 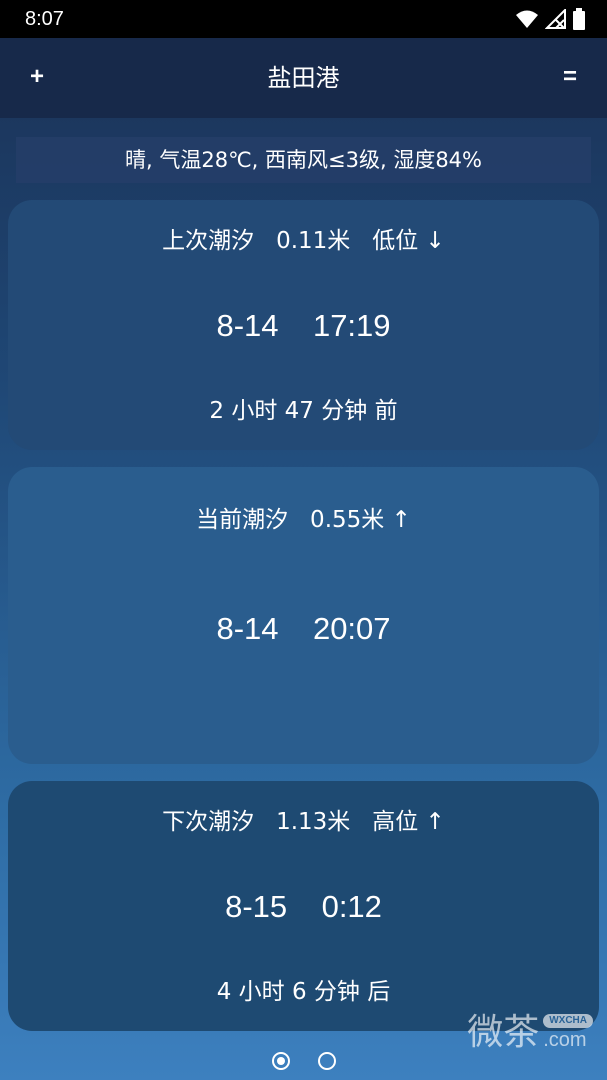 What do you see at coordinates (303, 160) in the screenshot?
I see `weather-summary: 晴, 气温28℃, 西南风≤3级, 湿度84%` at bounding box center [303, 160].